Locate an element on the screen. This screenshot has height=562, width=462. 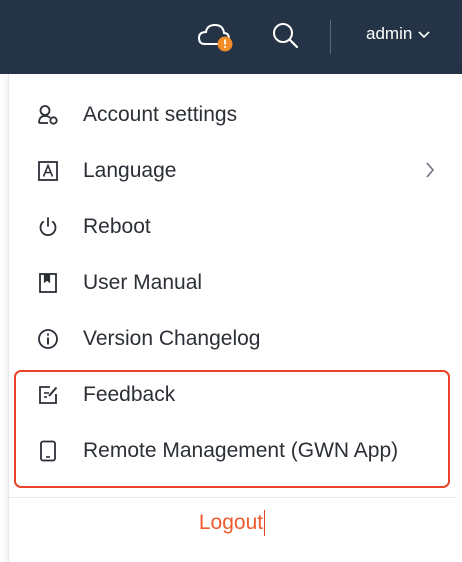
info-icon is located at coordinates (48, 339).